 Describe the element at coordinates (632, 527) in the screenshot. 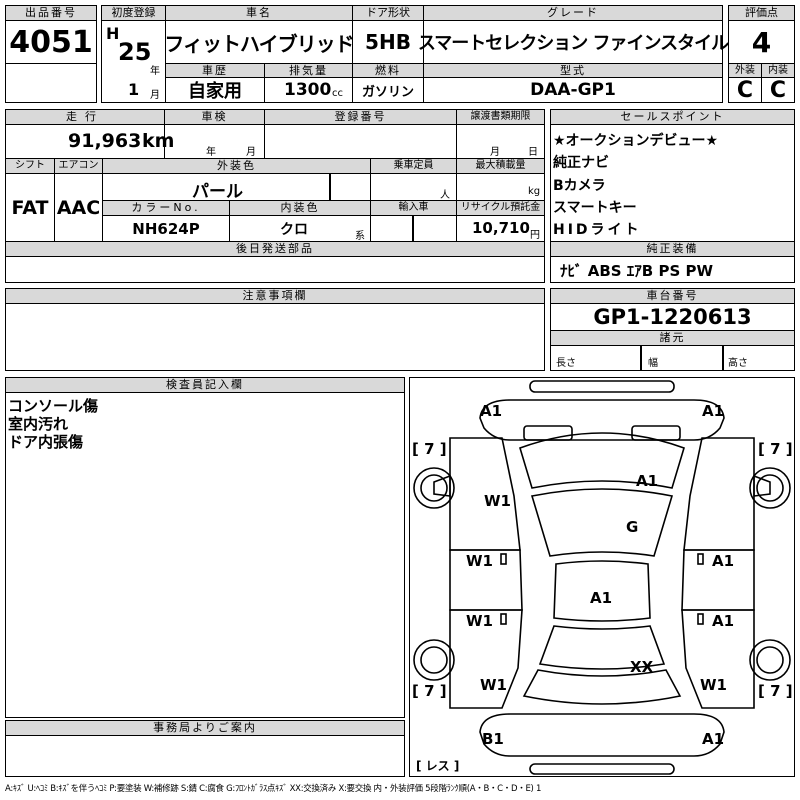

I see `mark-windshield: G` at that location.